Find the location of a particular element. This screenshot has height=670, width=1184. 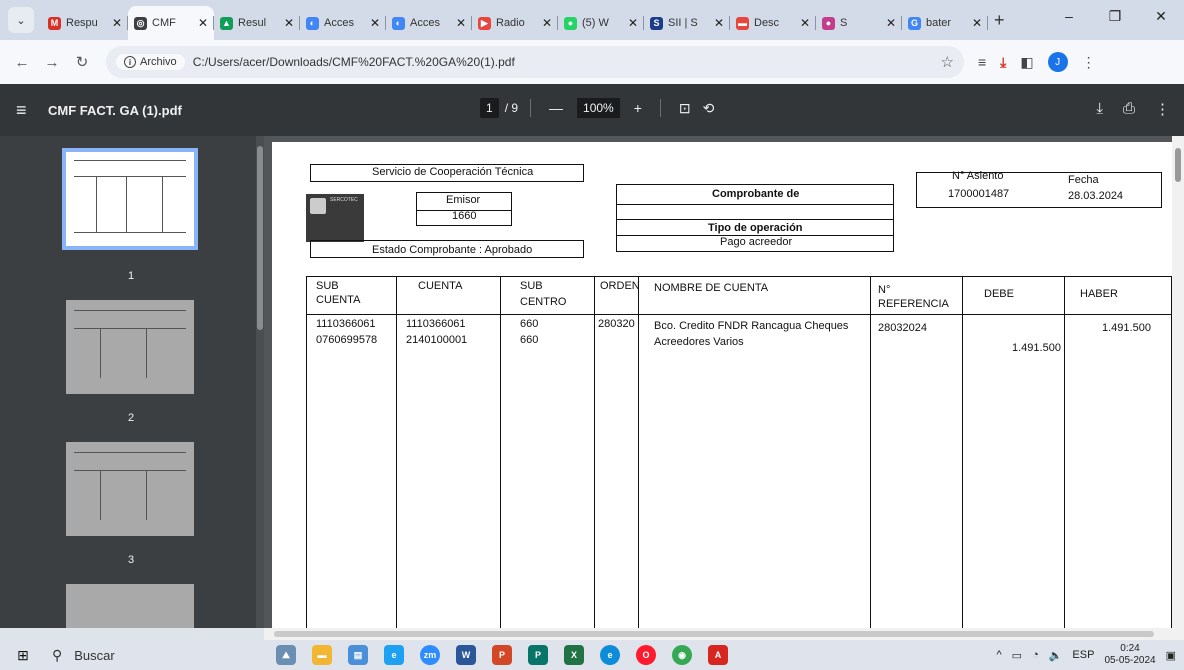

opera-icon: O is located at coordinates (646, 655).